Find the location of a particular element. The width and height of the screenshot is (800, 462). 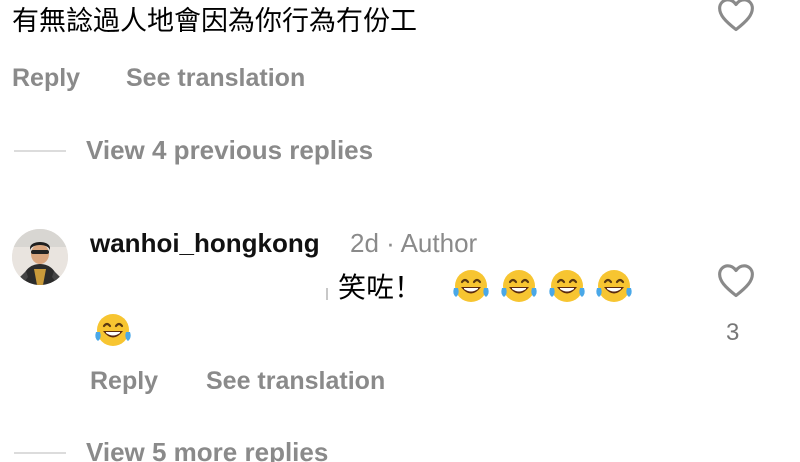

avatar-image is located at coordinates (40, 257).